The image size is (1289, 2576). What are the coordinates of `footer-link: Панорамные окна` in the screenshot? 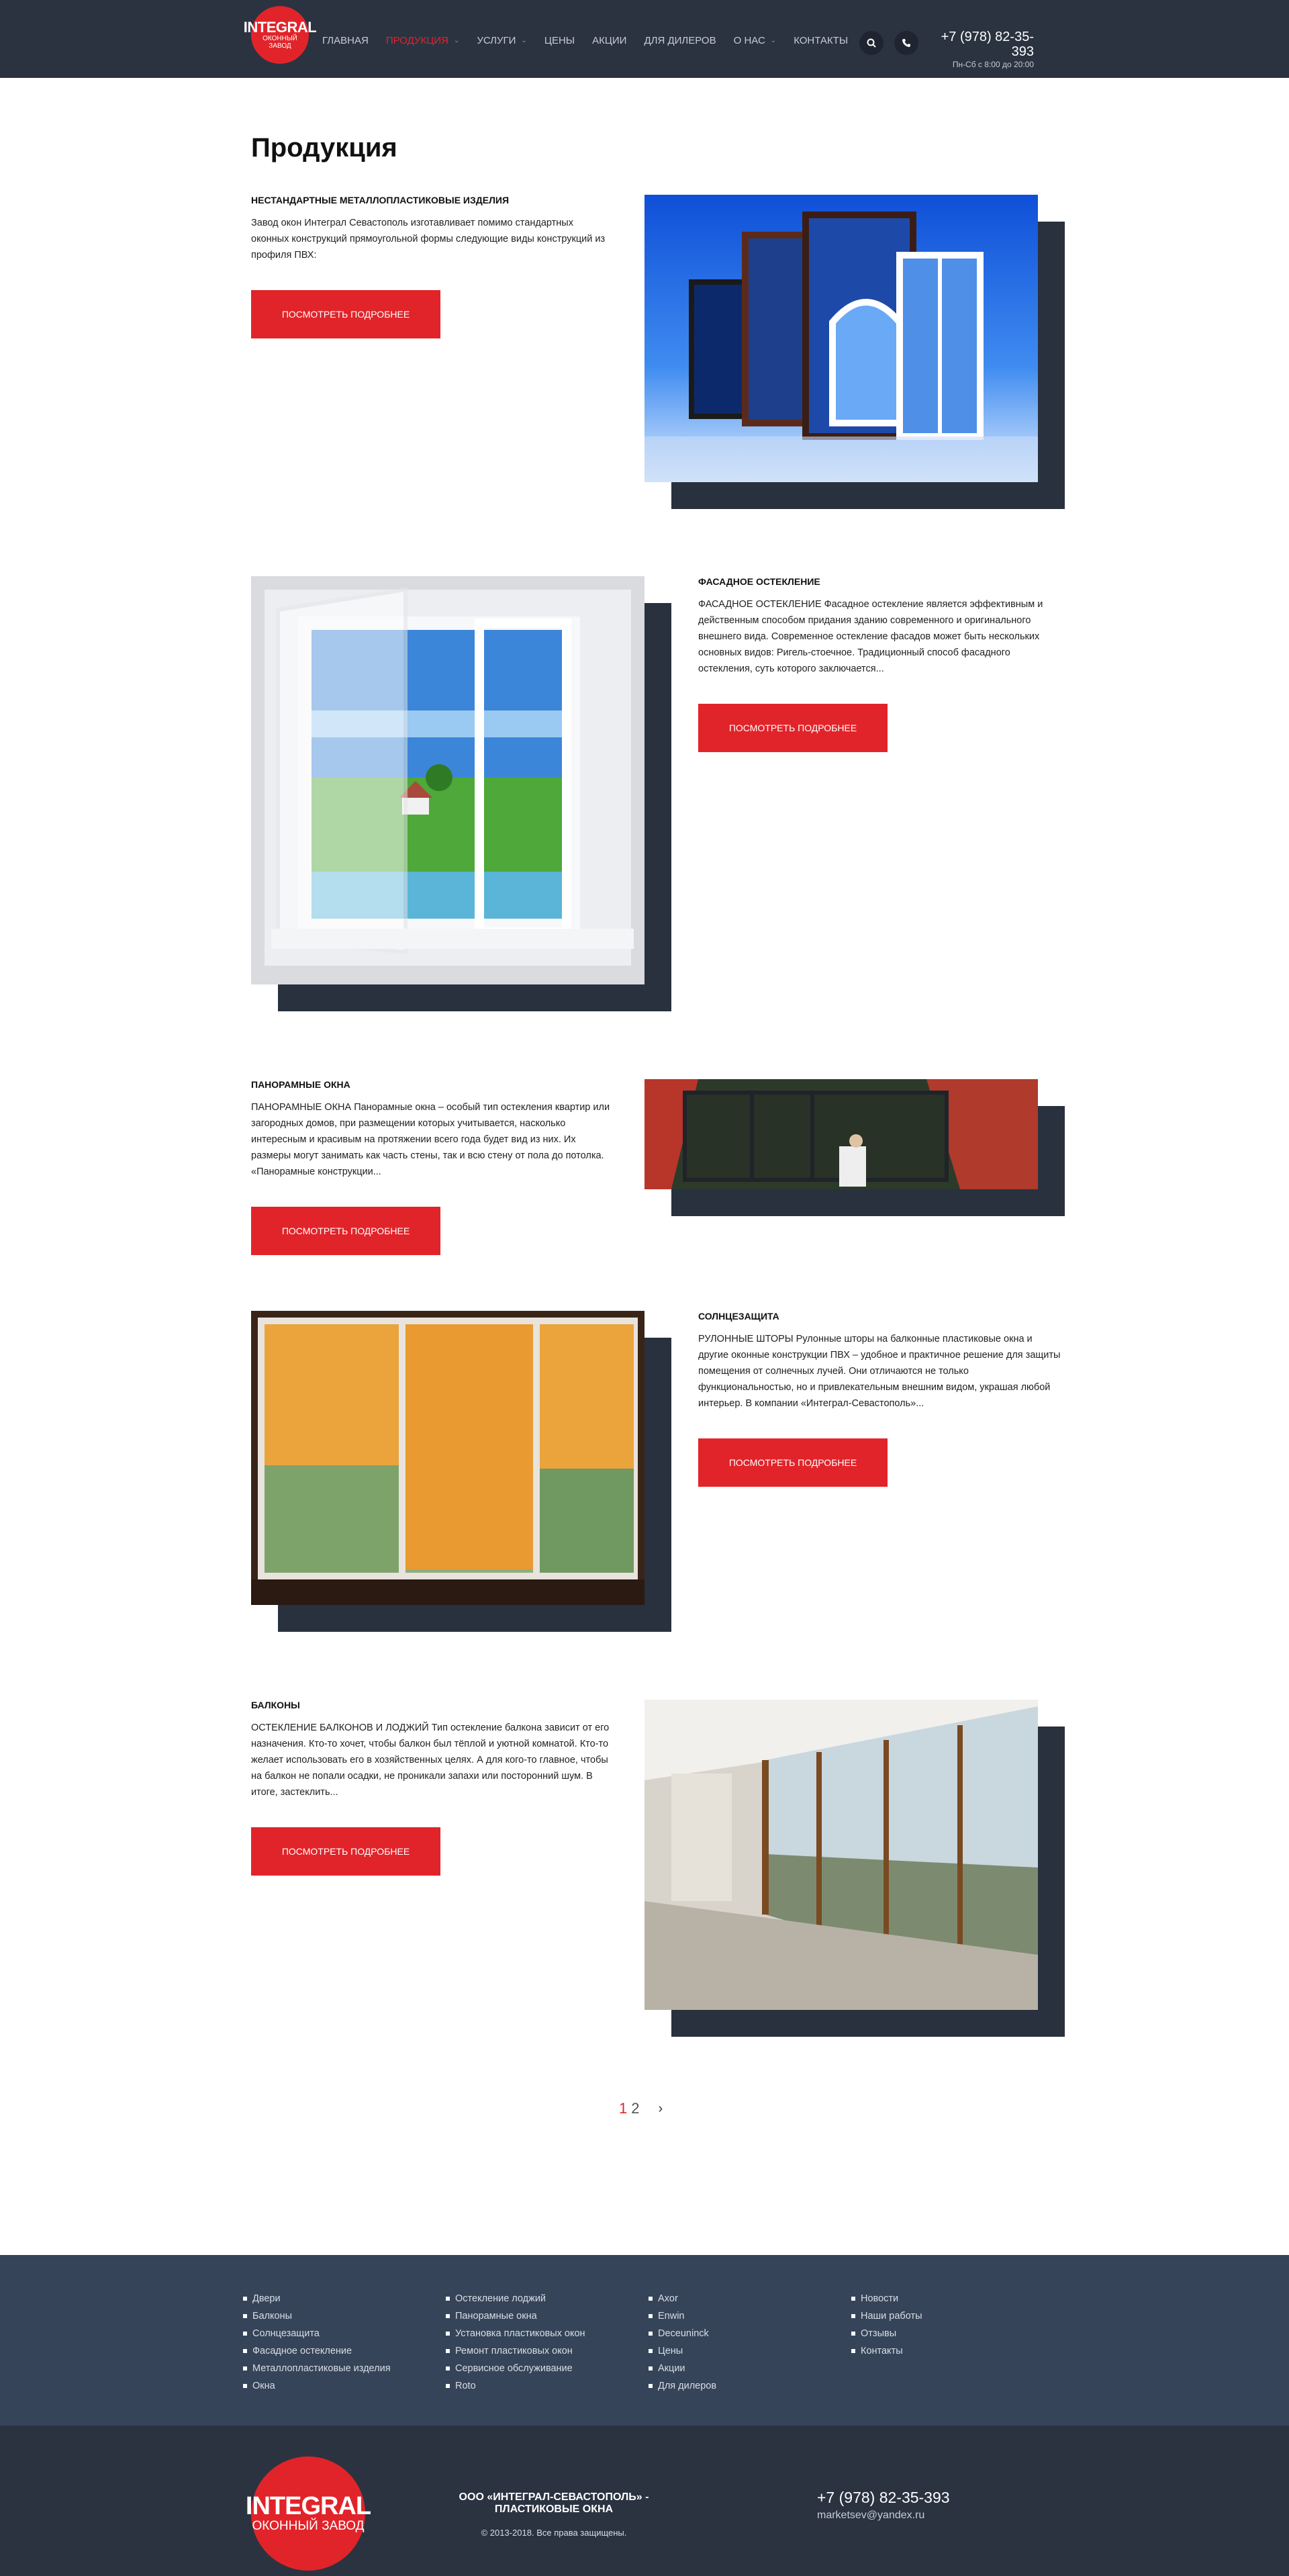 It's located at (515, 2316).